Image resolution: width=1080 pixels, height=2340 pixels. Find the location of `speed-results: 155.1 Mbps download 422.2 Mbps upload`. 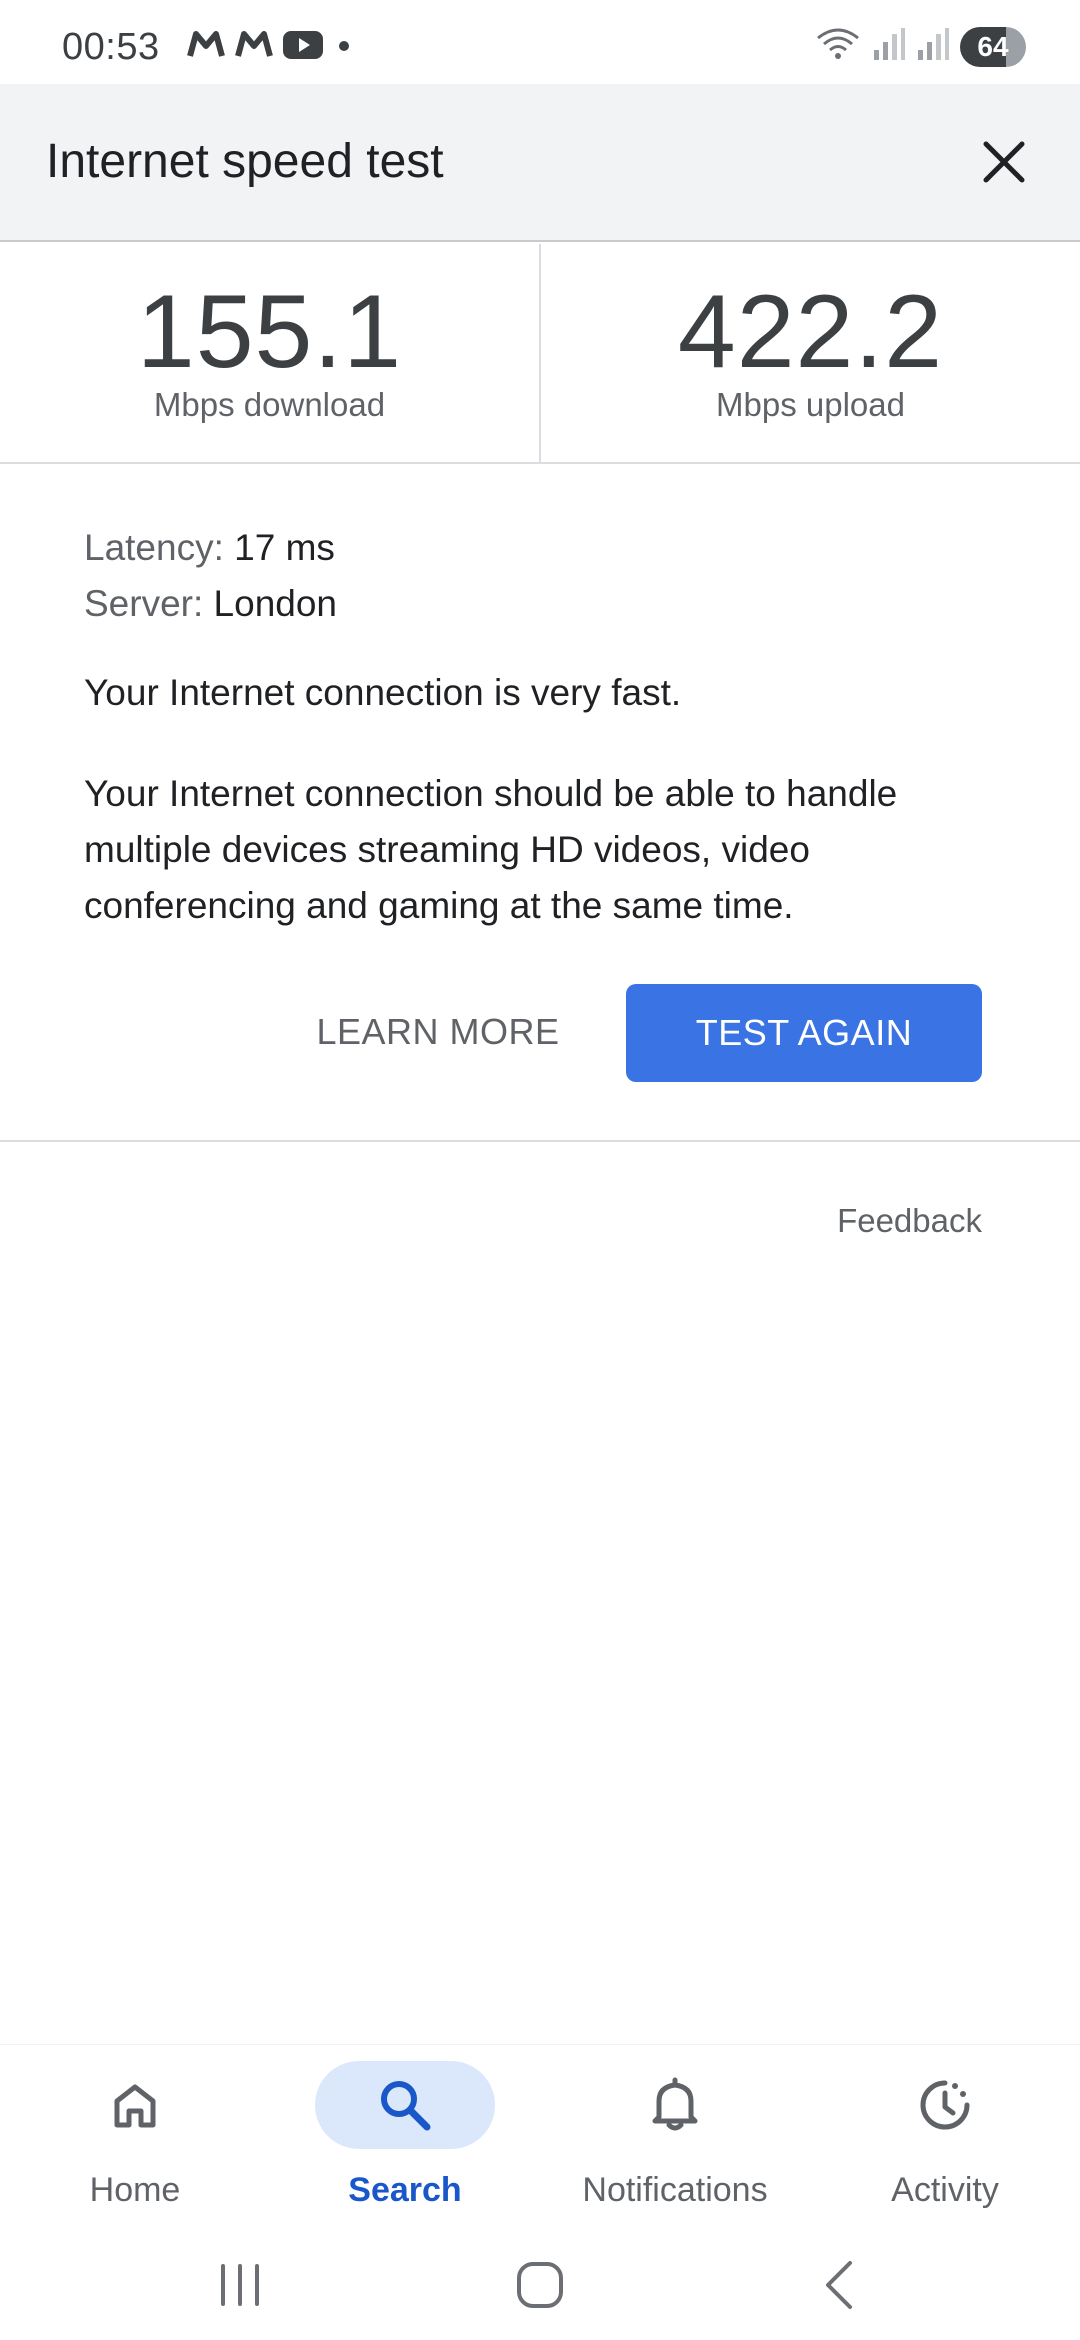

speed-results: 155.1 Mbps download 422.2 Mbps upload is located at coordinates (540, 354).